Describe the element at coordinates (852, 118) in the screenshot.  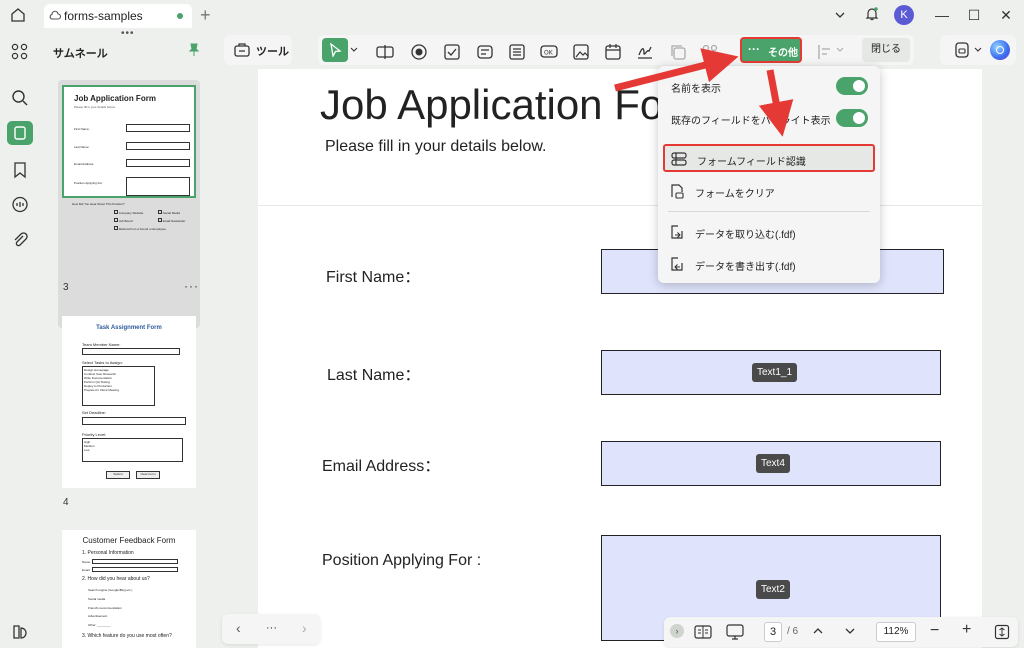
I see `highlight-fields-toggle` at that location.